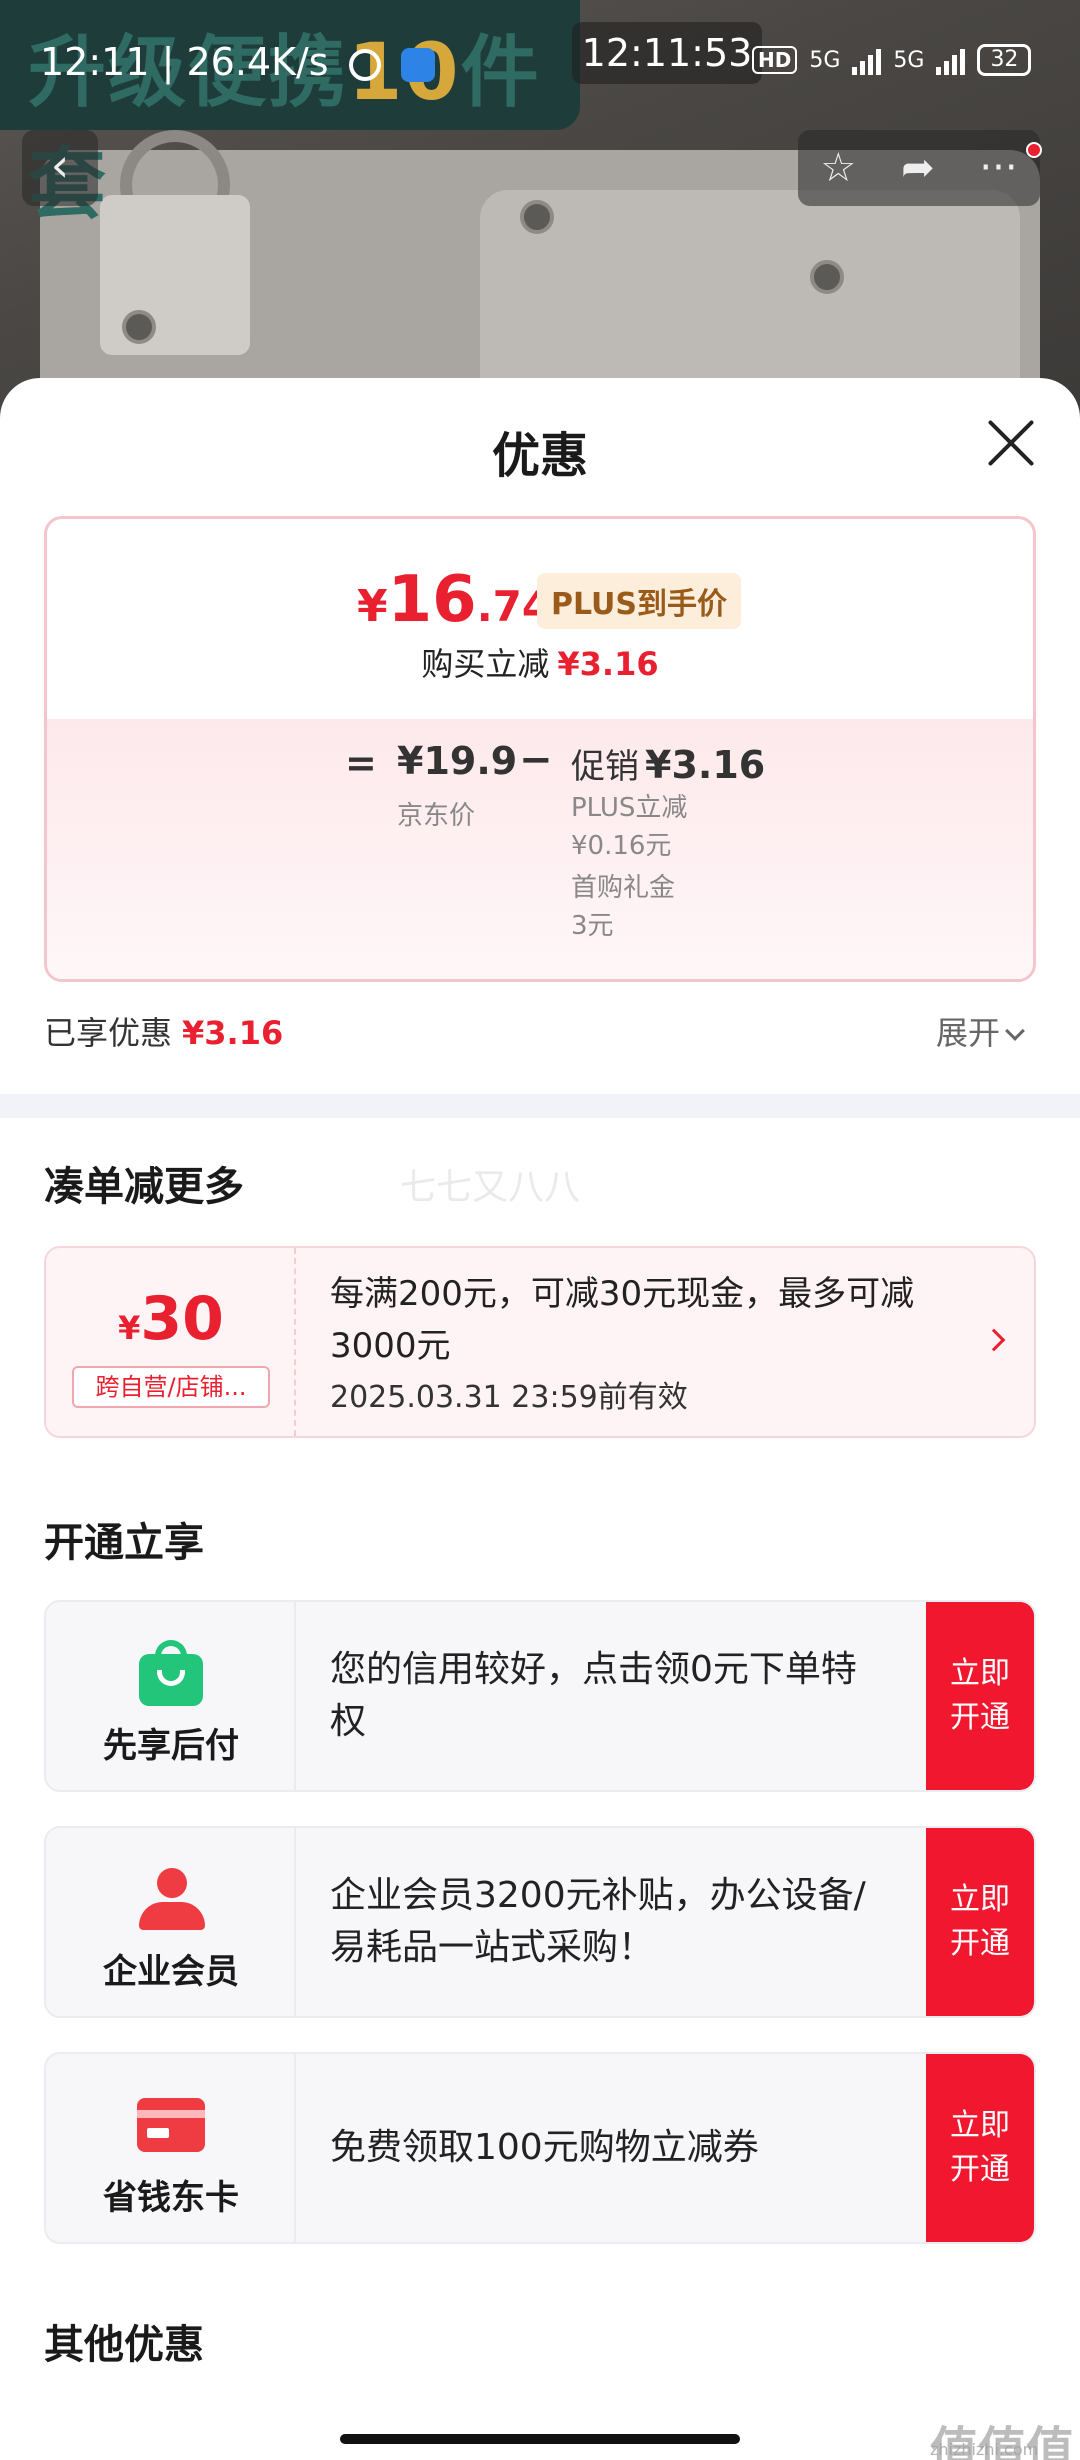 This screenshot has width=1080, height=2460. I want to click on section-divider, so click(540, 1106).